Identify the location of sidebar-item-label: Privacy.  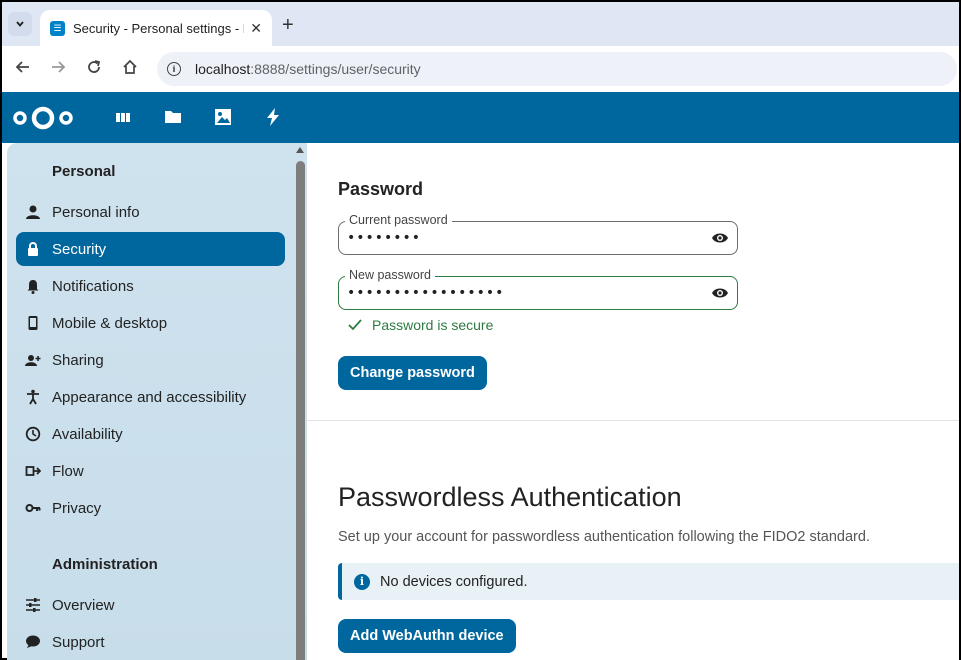
(77, 508).